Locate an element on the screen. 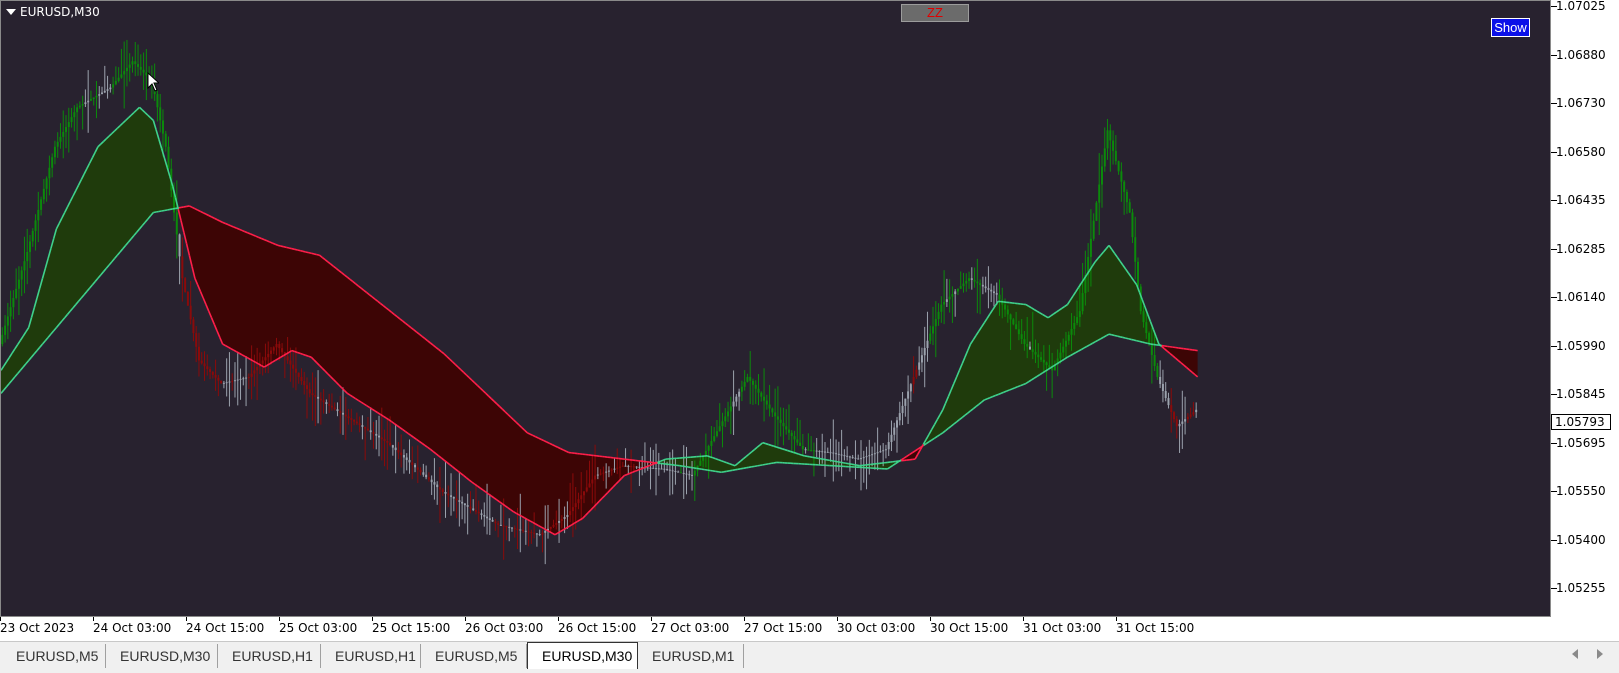 This screenshot has width=1619, height=673. scroll-right-icon is located at coordinates (1600, 654).